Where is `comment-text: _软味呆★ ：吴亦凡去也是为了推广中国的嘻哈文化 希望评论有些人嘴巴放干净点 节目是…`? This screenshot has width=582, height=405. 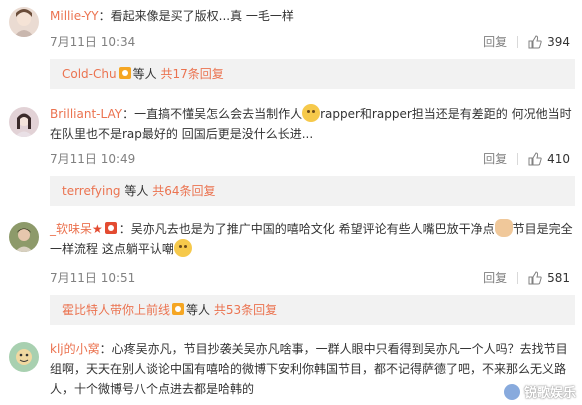
comment-text: _软味呆★ ：吴亦凡去也是为了推广中国的嘻哈文化 希望评论有些人嘴巴放干净点 节目是… is located at coordinates (312, 239).